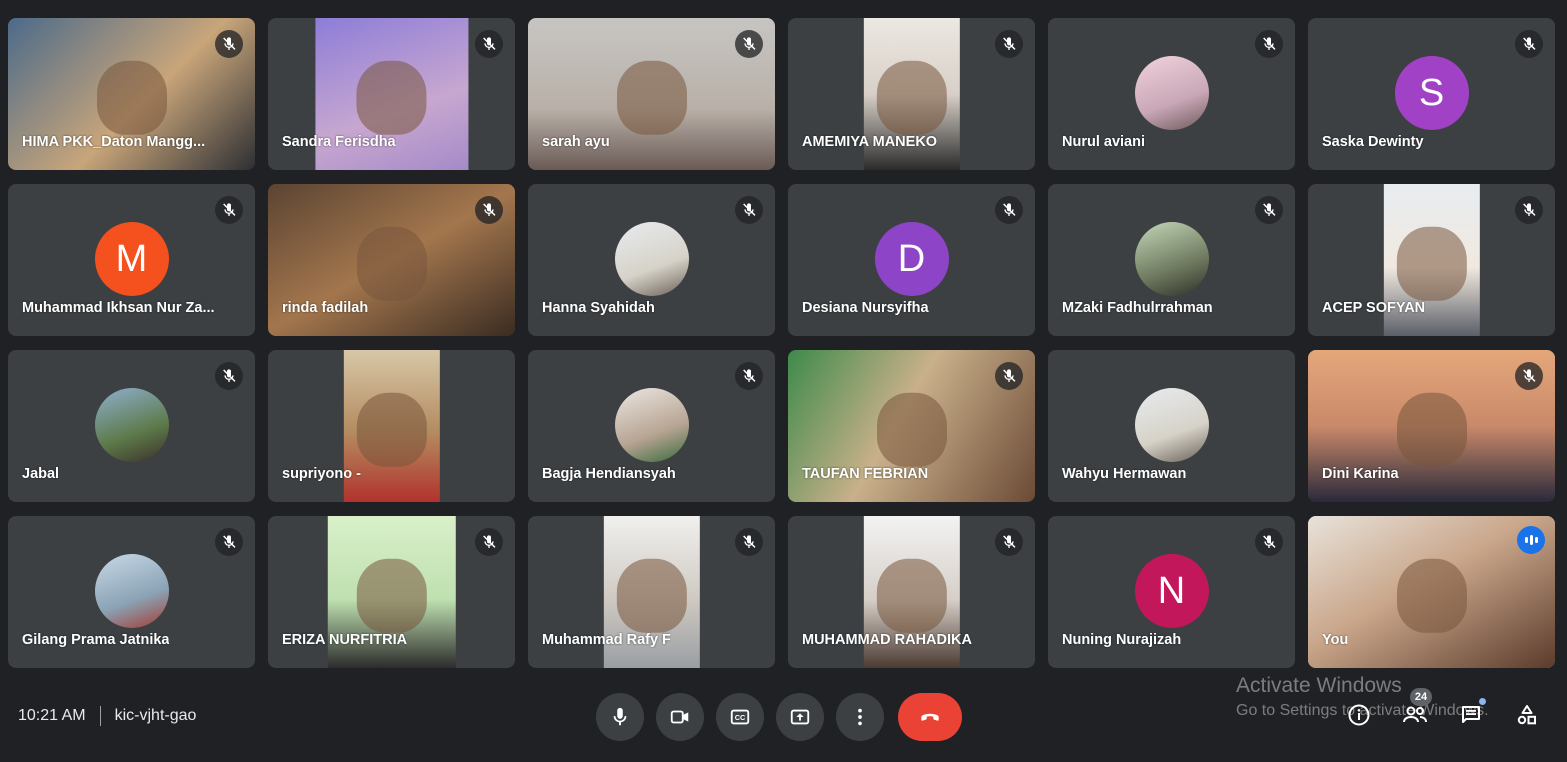 The image size is (1567, 762). I want to click on more-vert-icon, so click(860, 717).